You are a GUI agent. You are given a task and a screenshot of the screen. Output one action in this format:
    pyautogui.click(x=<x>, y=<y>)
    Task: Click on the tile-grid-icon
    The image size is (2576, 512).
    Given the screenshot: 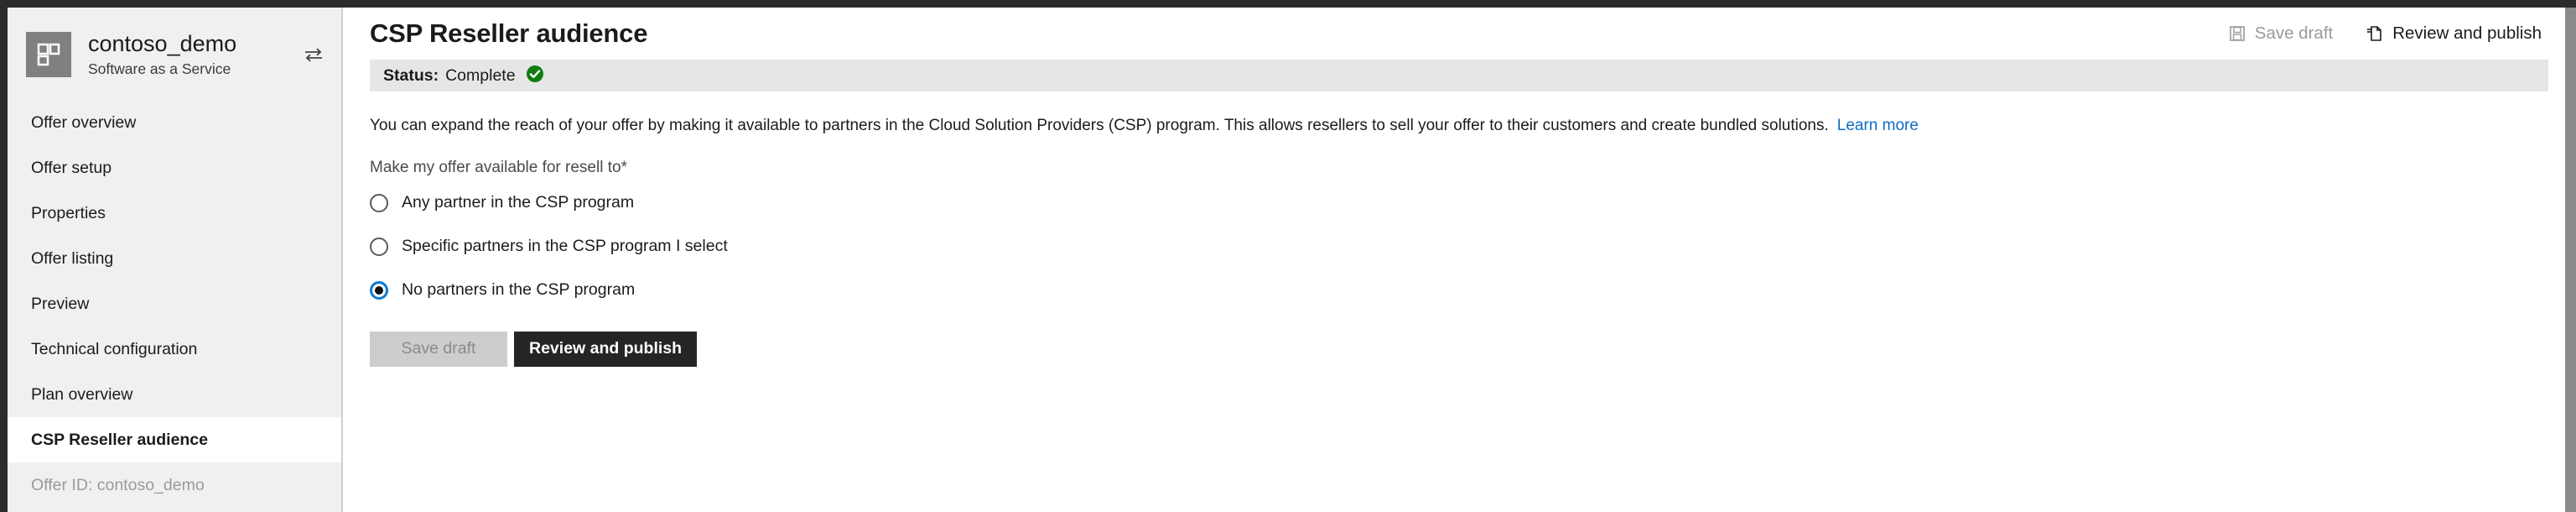 What is the action you would take?
    pyautogui.click(x=48, y=54)
    